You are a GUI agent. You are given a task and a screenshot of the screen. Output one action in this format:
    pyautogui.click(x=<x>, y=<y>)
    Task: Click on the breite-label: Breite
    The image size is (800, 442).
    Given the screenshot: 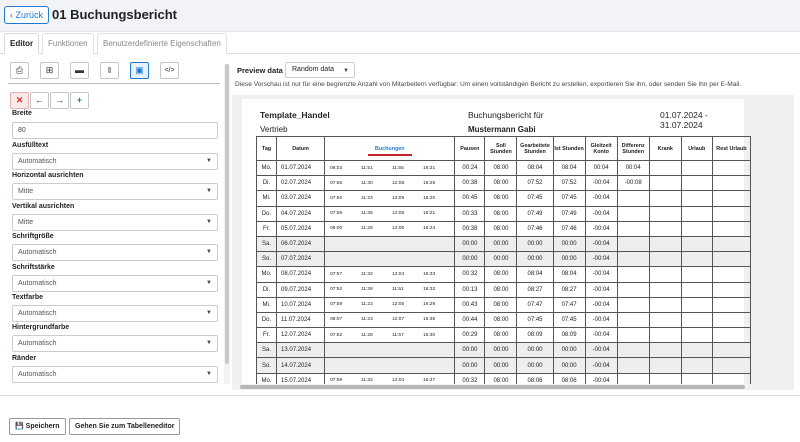 What is the action you would take?
    pyautogui.click(x=22, y=113)
    